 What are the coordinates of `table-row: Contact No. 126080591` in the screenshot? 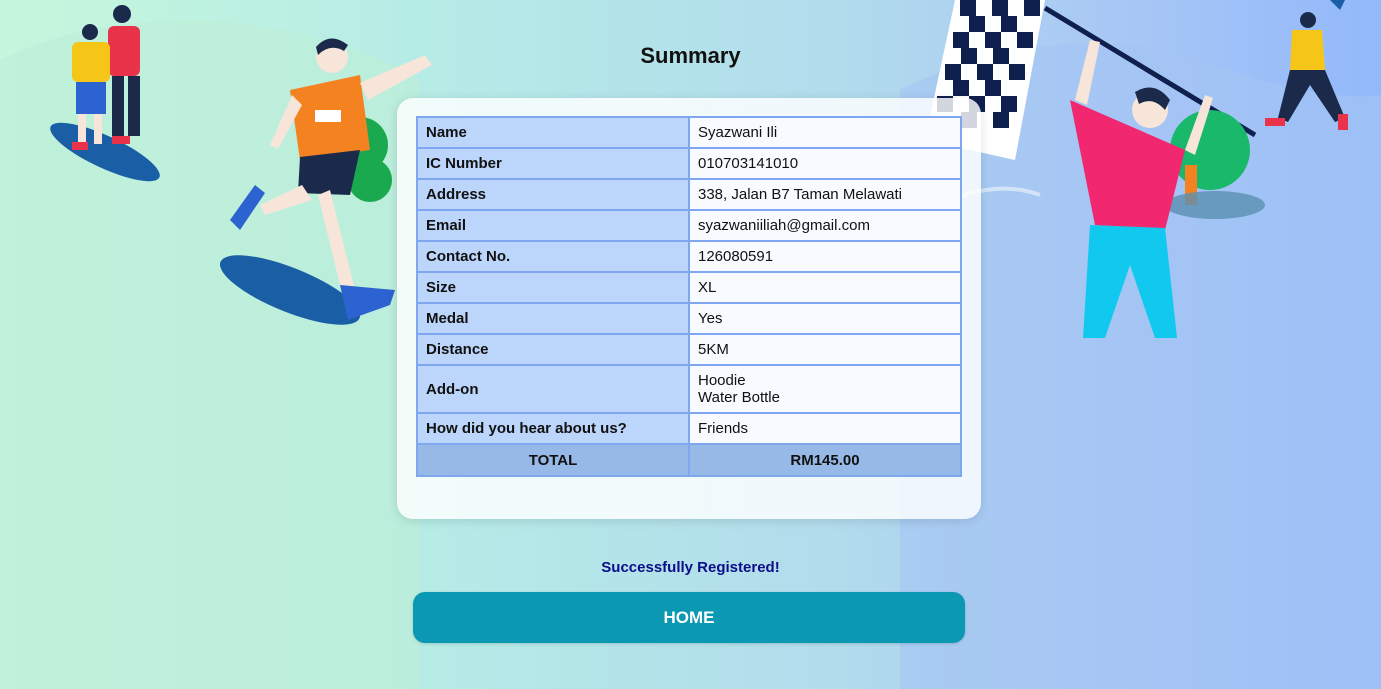 It's located at (689, 256).